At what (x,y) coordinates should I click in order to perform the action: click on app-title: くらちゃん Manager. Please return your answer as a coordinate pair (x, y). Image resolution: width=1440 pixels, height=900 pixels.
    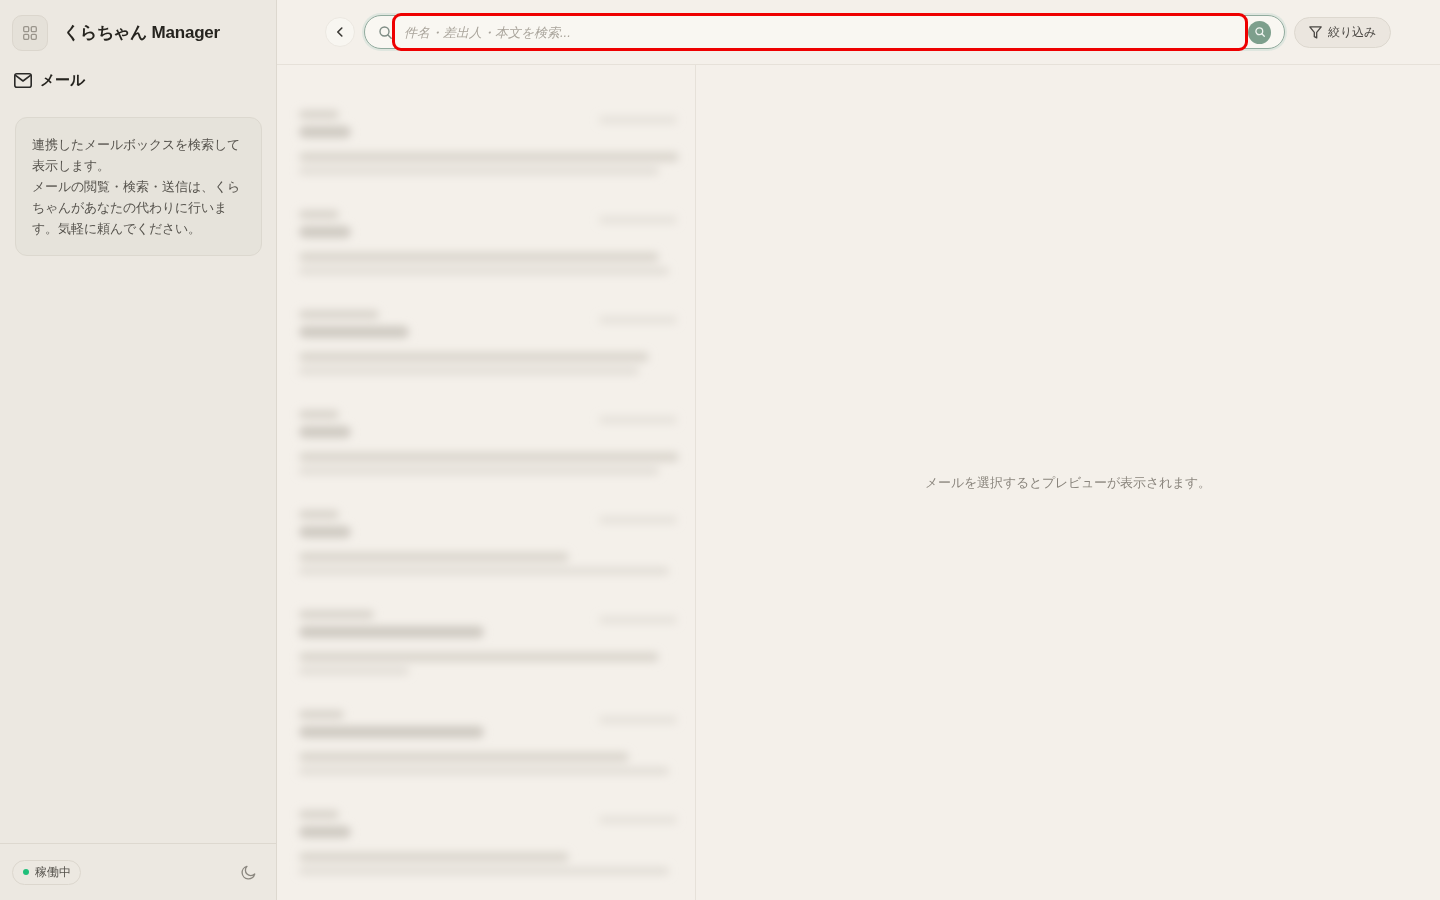
    Looking at the image, I should click on (142, 33).